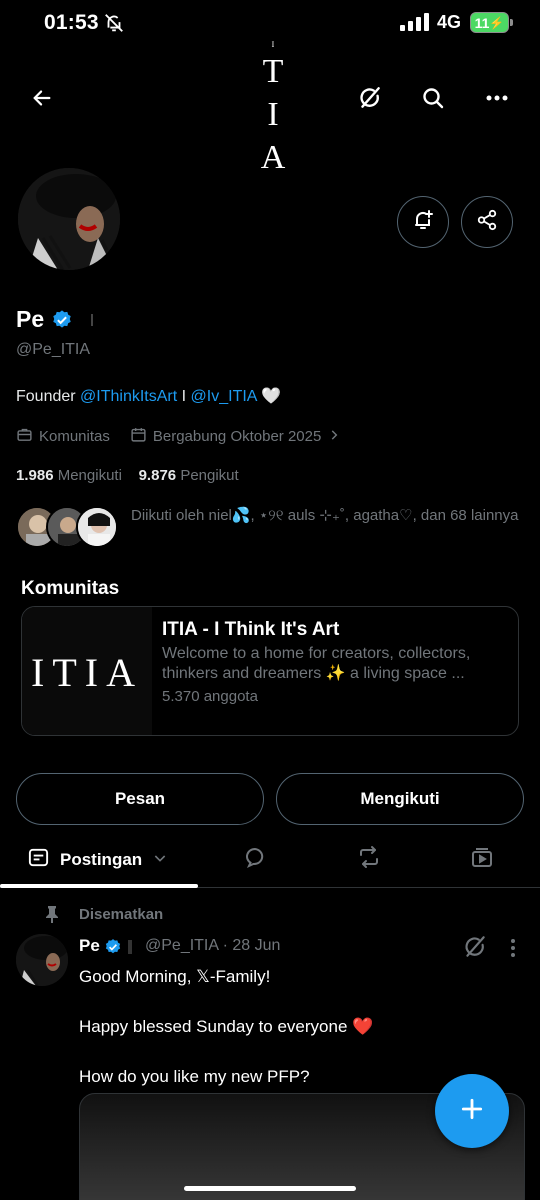 The width and height of the screenshot is (540, 1200). Describe the element at coordinates (224, 396) in the screenshot. I see `bio-mention-iv-itia: @Iv_ITIA` at that location.